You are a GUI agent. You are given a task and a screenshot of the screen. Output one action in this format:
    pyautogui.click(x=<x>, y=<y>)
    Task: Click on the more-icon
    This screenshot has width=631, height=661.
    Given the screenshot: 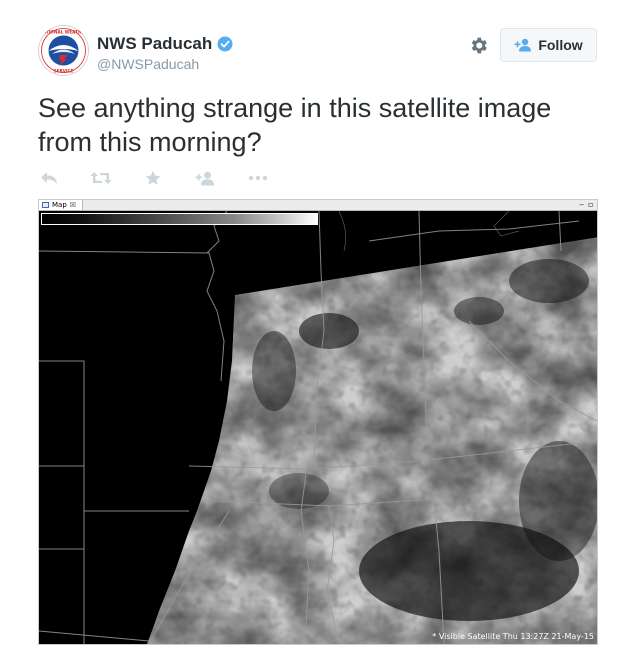 What is the action you would take?
    pyautogui.click(x=258, y=178)
    